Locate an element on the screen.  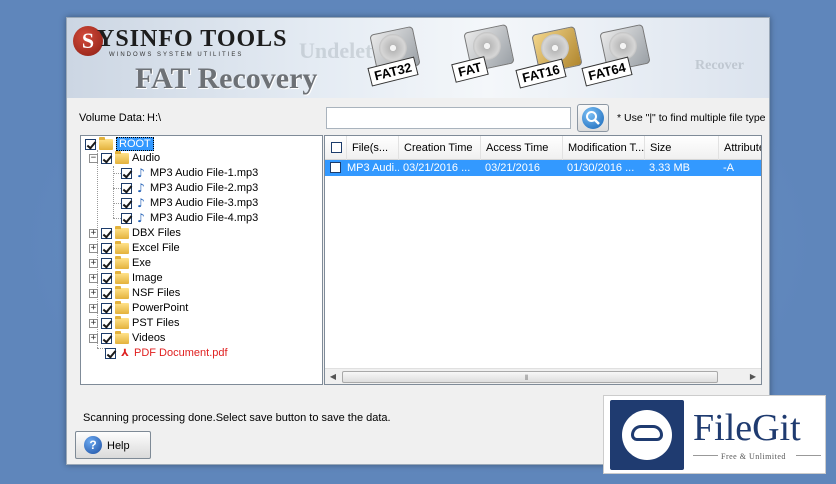
tree-item-file: ♪ MP3 Audio File-3.mp3 is located at coordinates (189, 203).